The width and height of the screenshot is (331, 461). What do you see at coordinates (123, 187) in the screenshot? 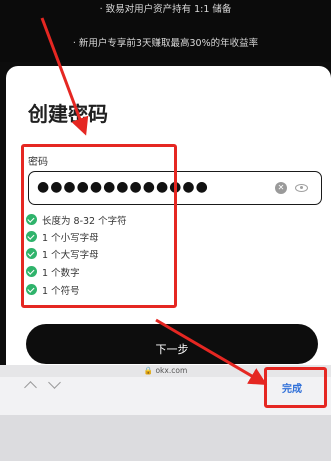
I see `password-masked-value: ●●●●●●●●●●●●●` at bounding box center [123, 187].